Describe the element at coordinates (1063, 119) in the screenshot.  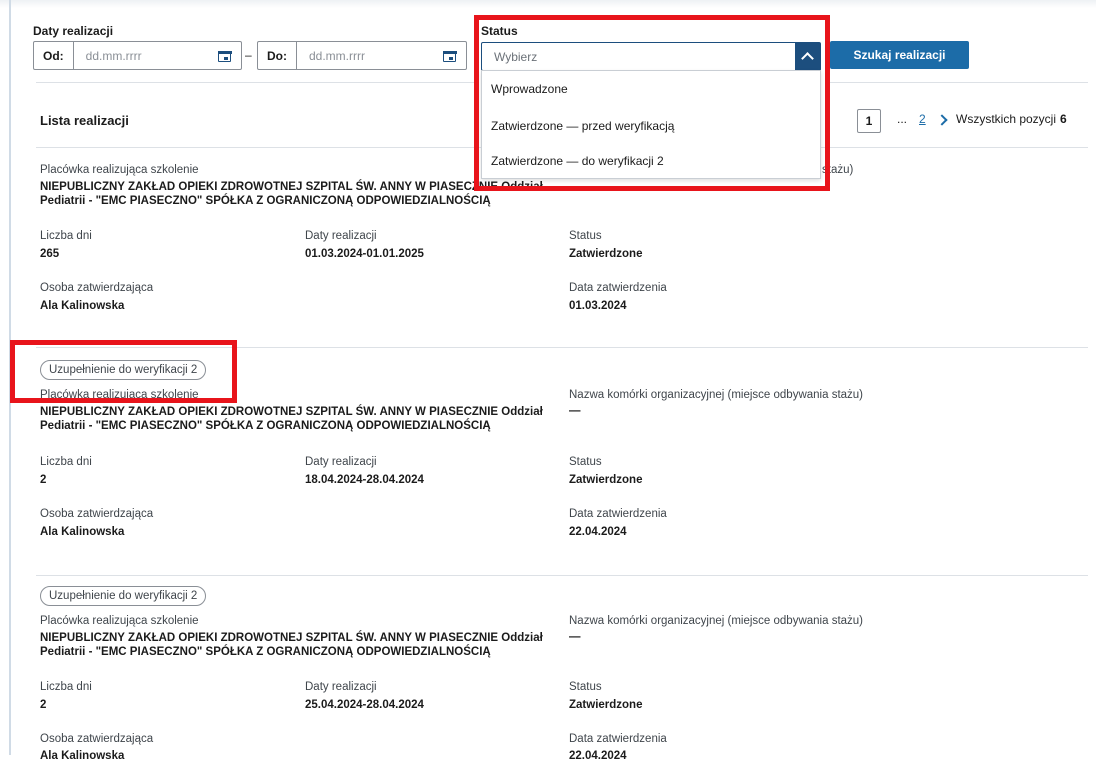
I see `total-count: 6` at that location.